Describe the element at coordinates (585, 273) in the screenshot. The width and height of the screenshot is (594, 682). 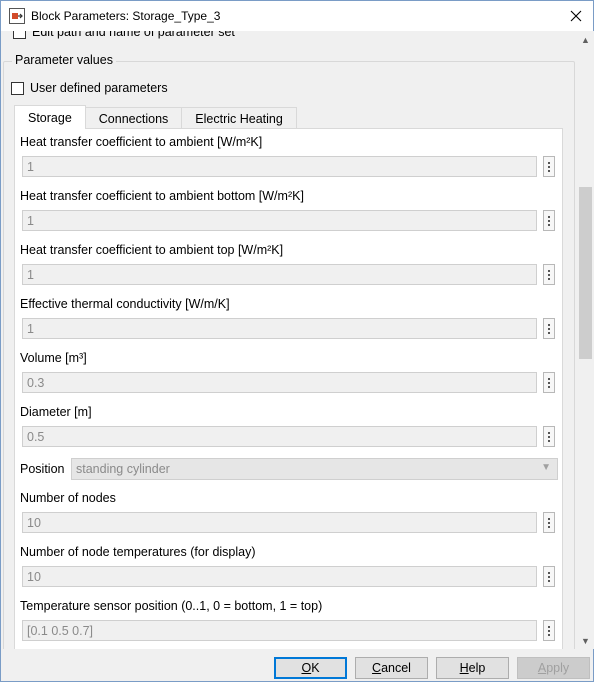
I see `scroll-thumb` at that location.